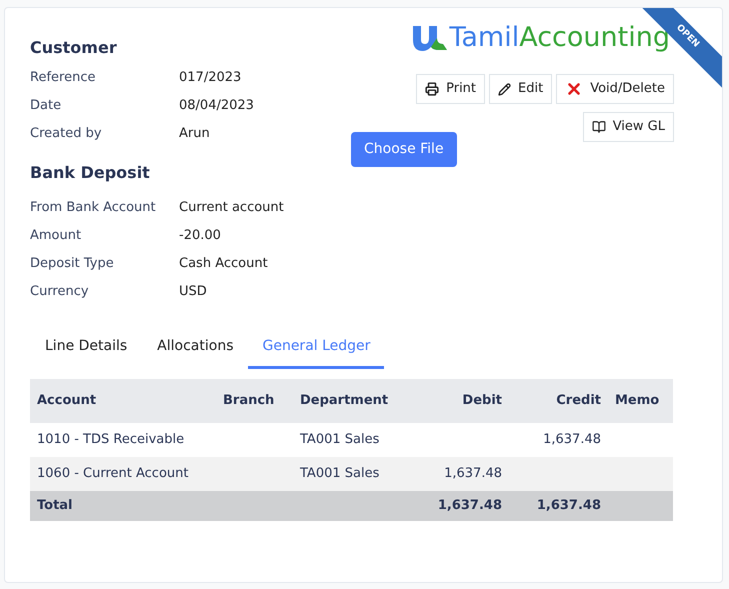 This screenshot has height=589, width=729. Describe the element at coordinates (223, 264) in the screenshot. I see `field-value: Cash Account` at that location.